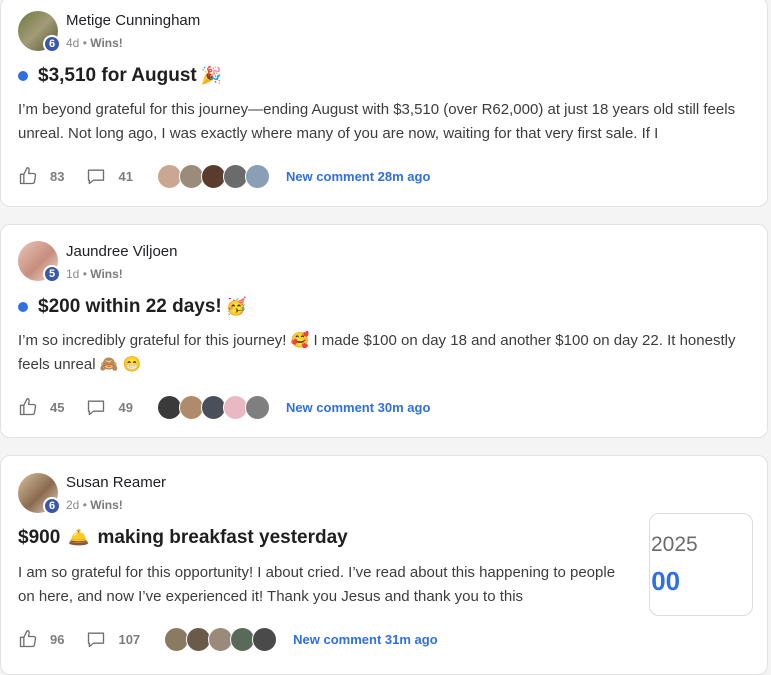 The image size is (771, 675). I want to click on post-title: $3,510 for August, so click(117, 76).